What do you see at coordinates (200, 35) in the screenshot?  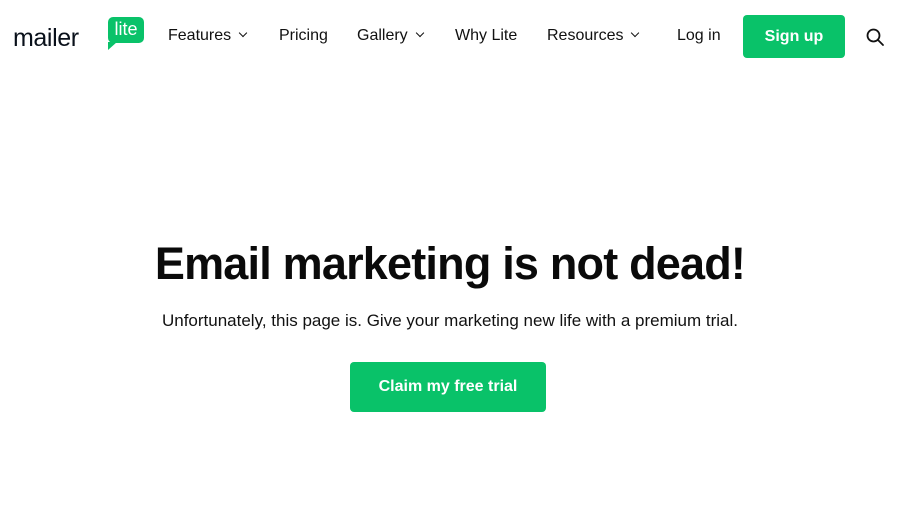 I see `nav-features-label: Features` at bounding box center [200, 35].